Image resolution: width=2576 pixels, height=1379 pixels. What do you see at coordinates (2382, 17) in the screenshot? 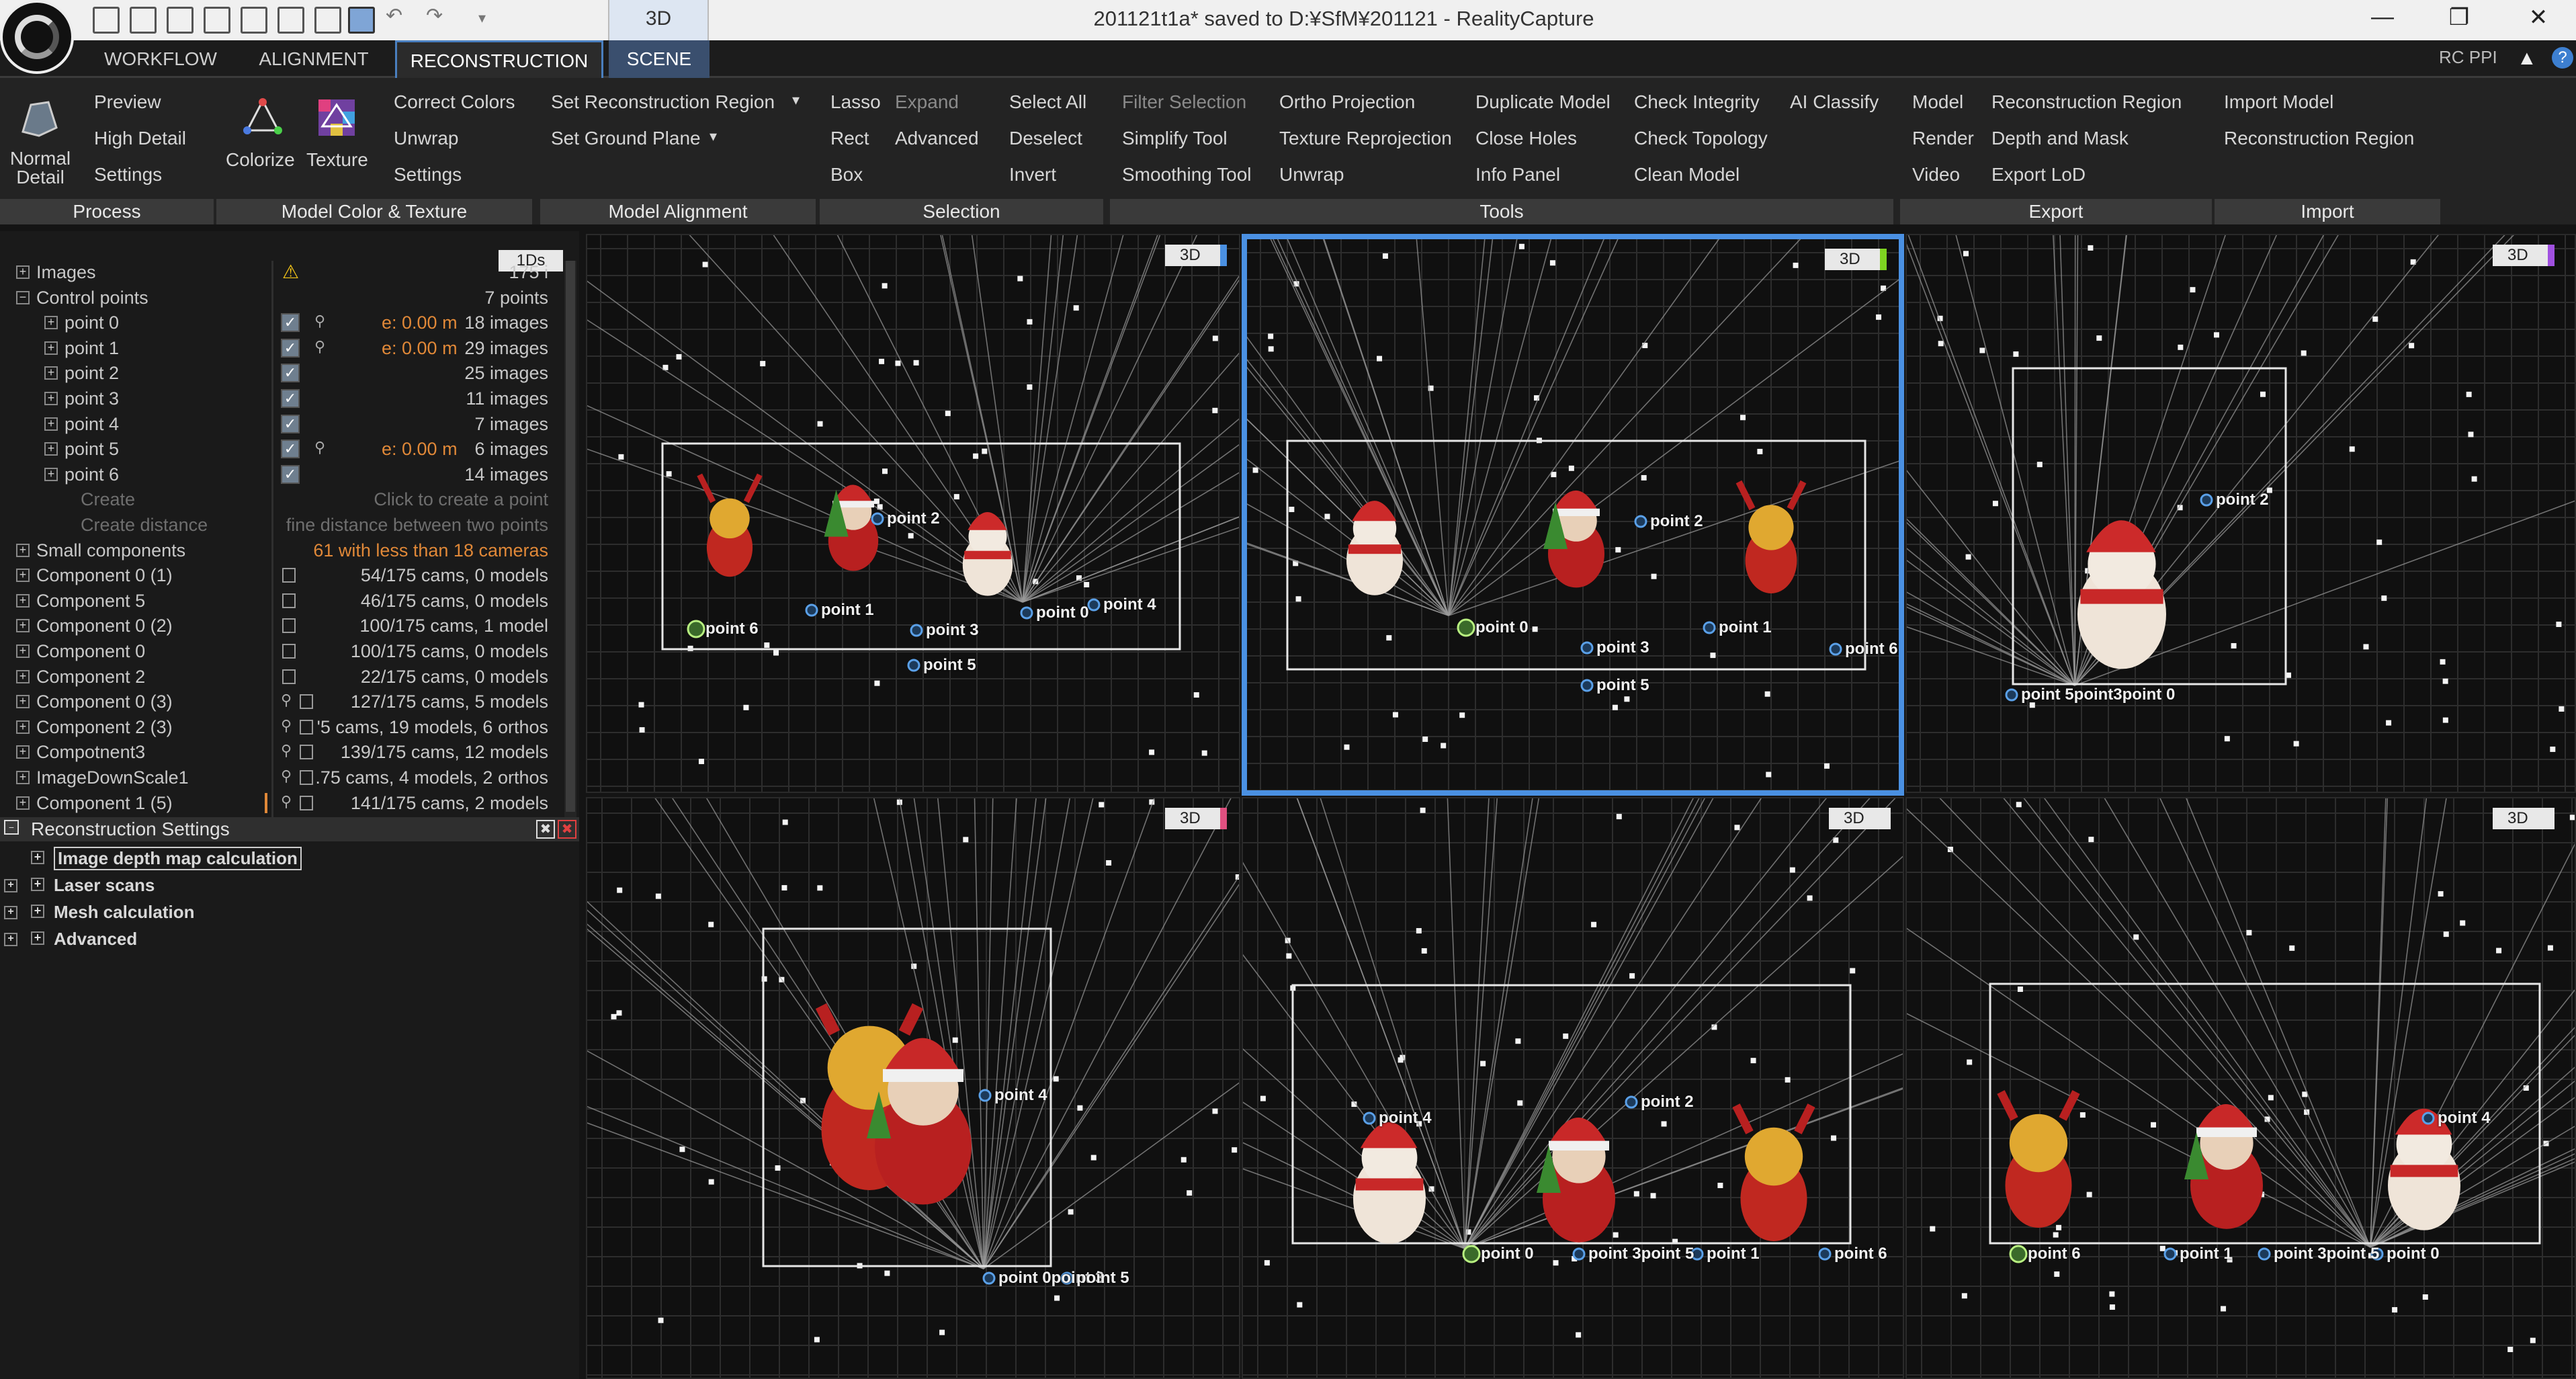
I see `minimize-button: —` at bounding box center [2382, 17].